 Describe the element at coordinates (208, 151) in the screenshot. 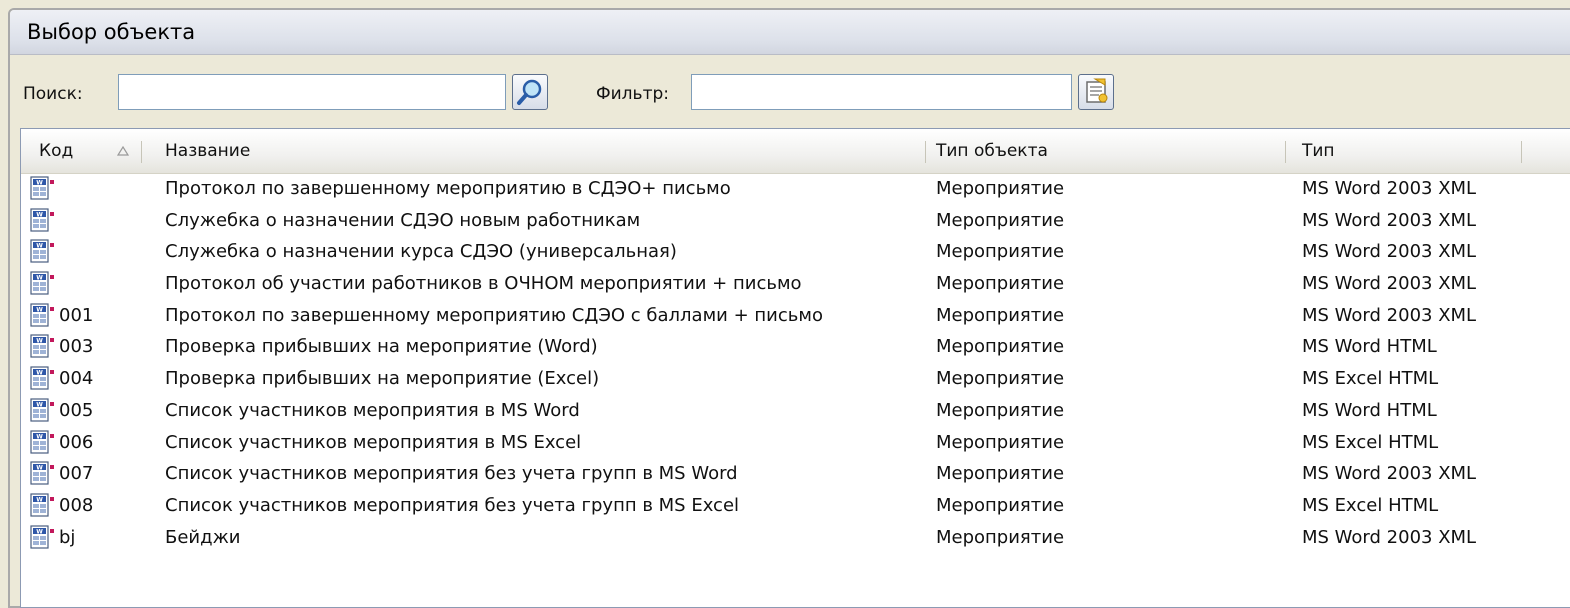

I see `column-header-label: Название` at that location.